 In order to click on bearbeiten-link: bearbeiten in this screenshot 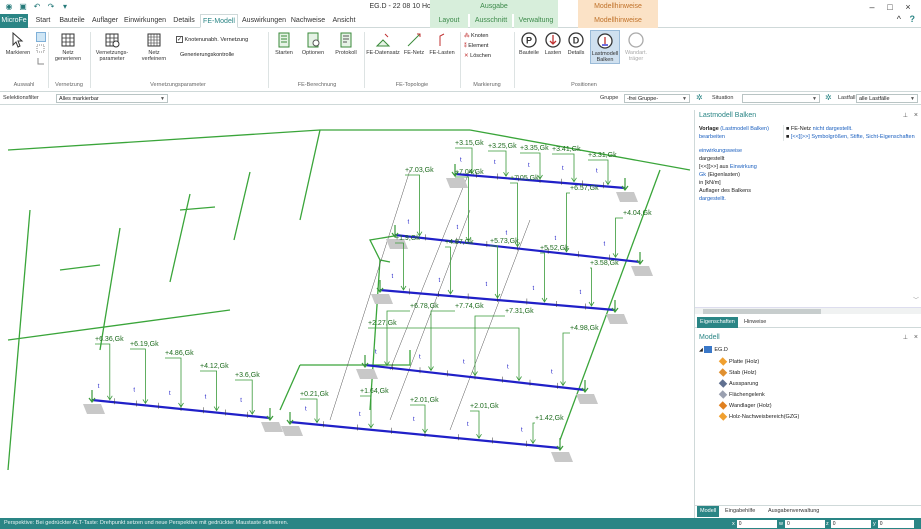, I will do `click(712, 137)`.